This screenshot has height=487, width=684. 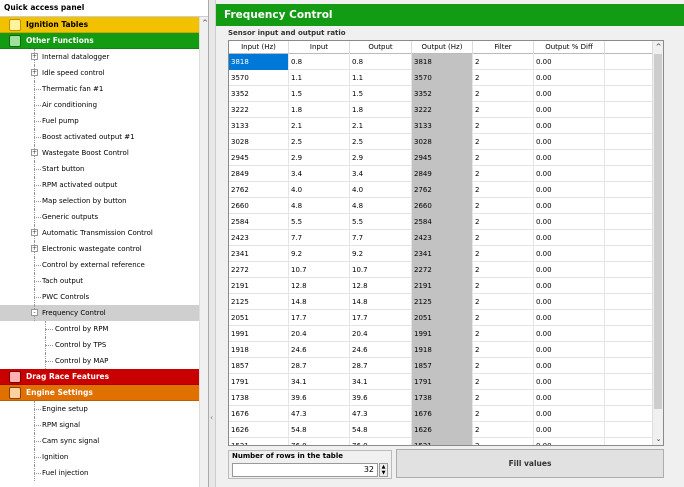 What do you see at coordinates (259, 142) in the screenshot?
I see `table-cell: 3028` at bounding box center [259, 142].